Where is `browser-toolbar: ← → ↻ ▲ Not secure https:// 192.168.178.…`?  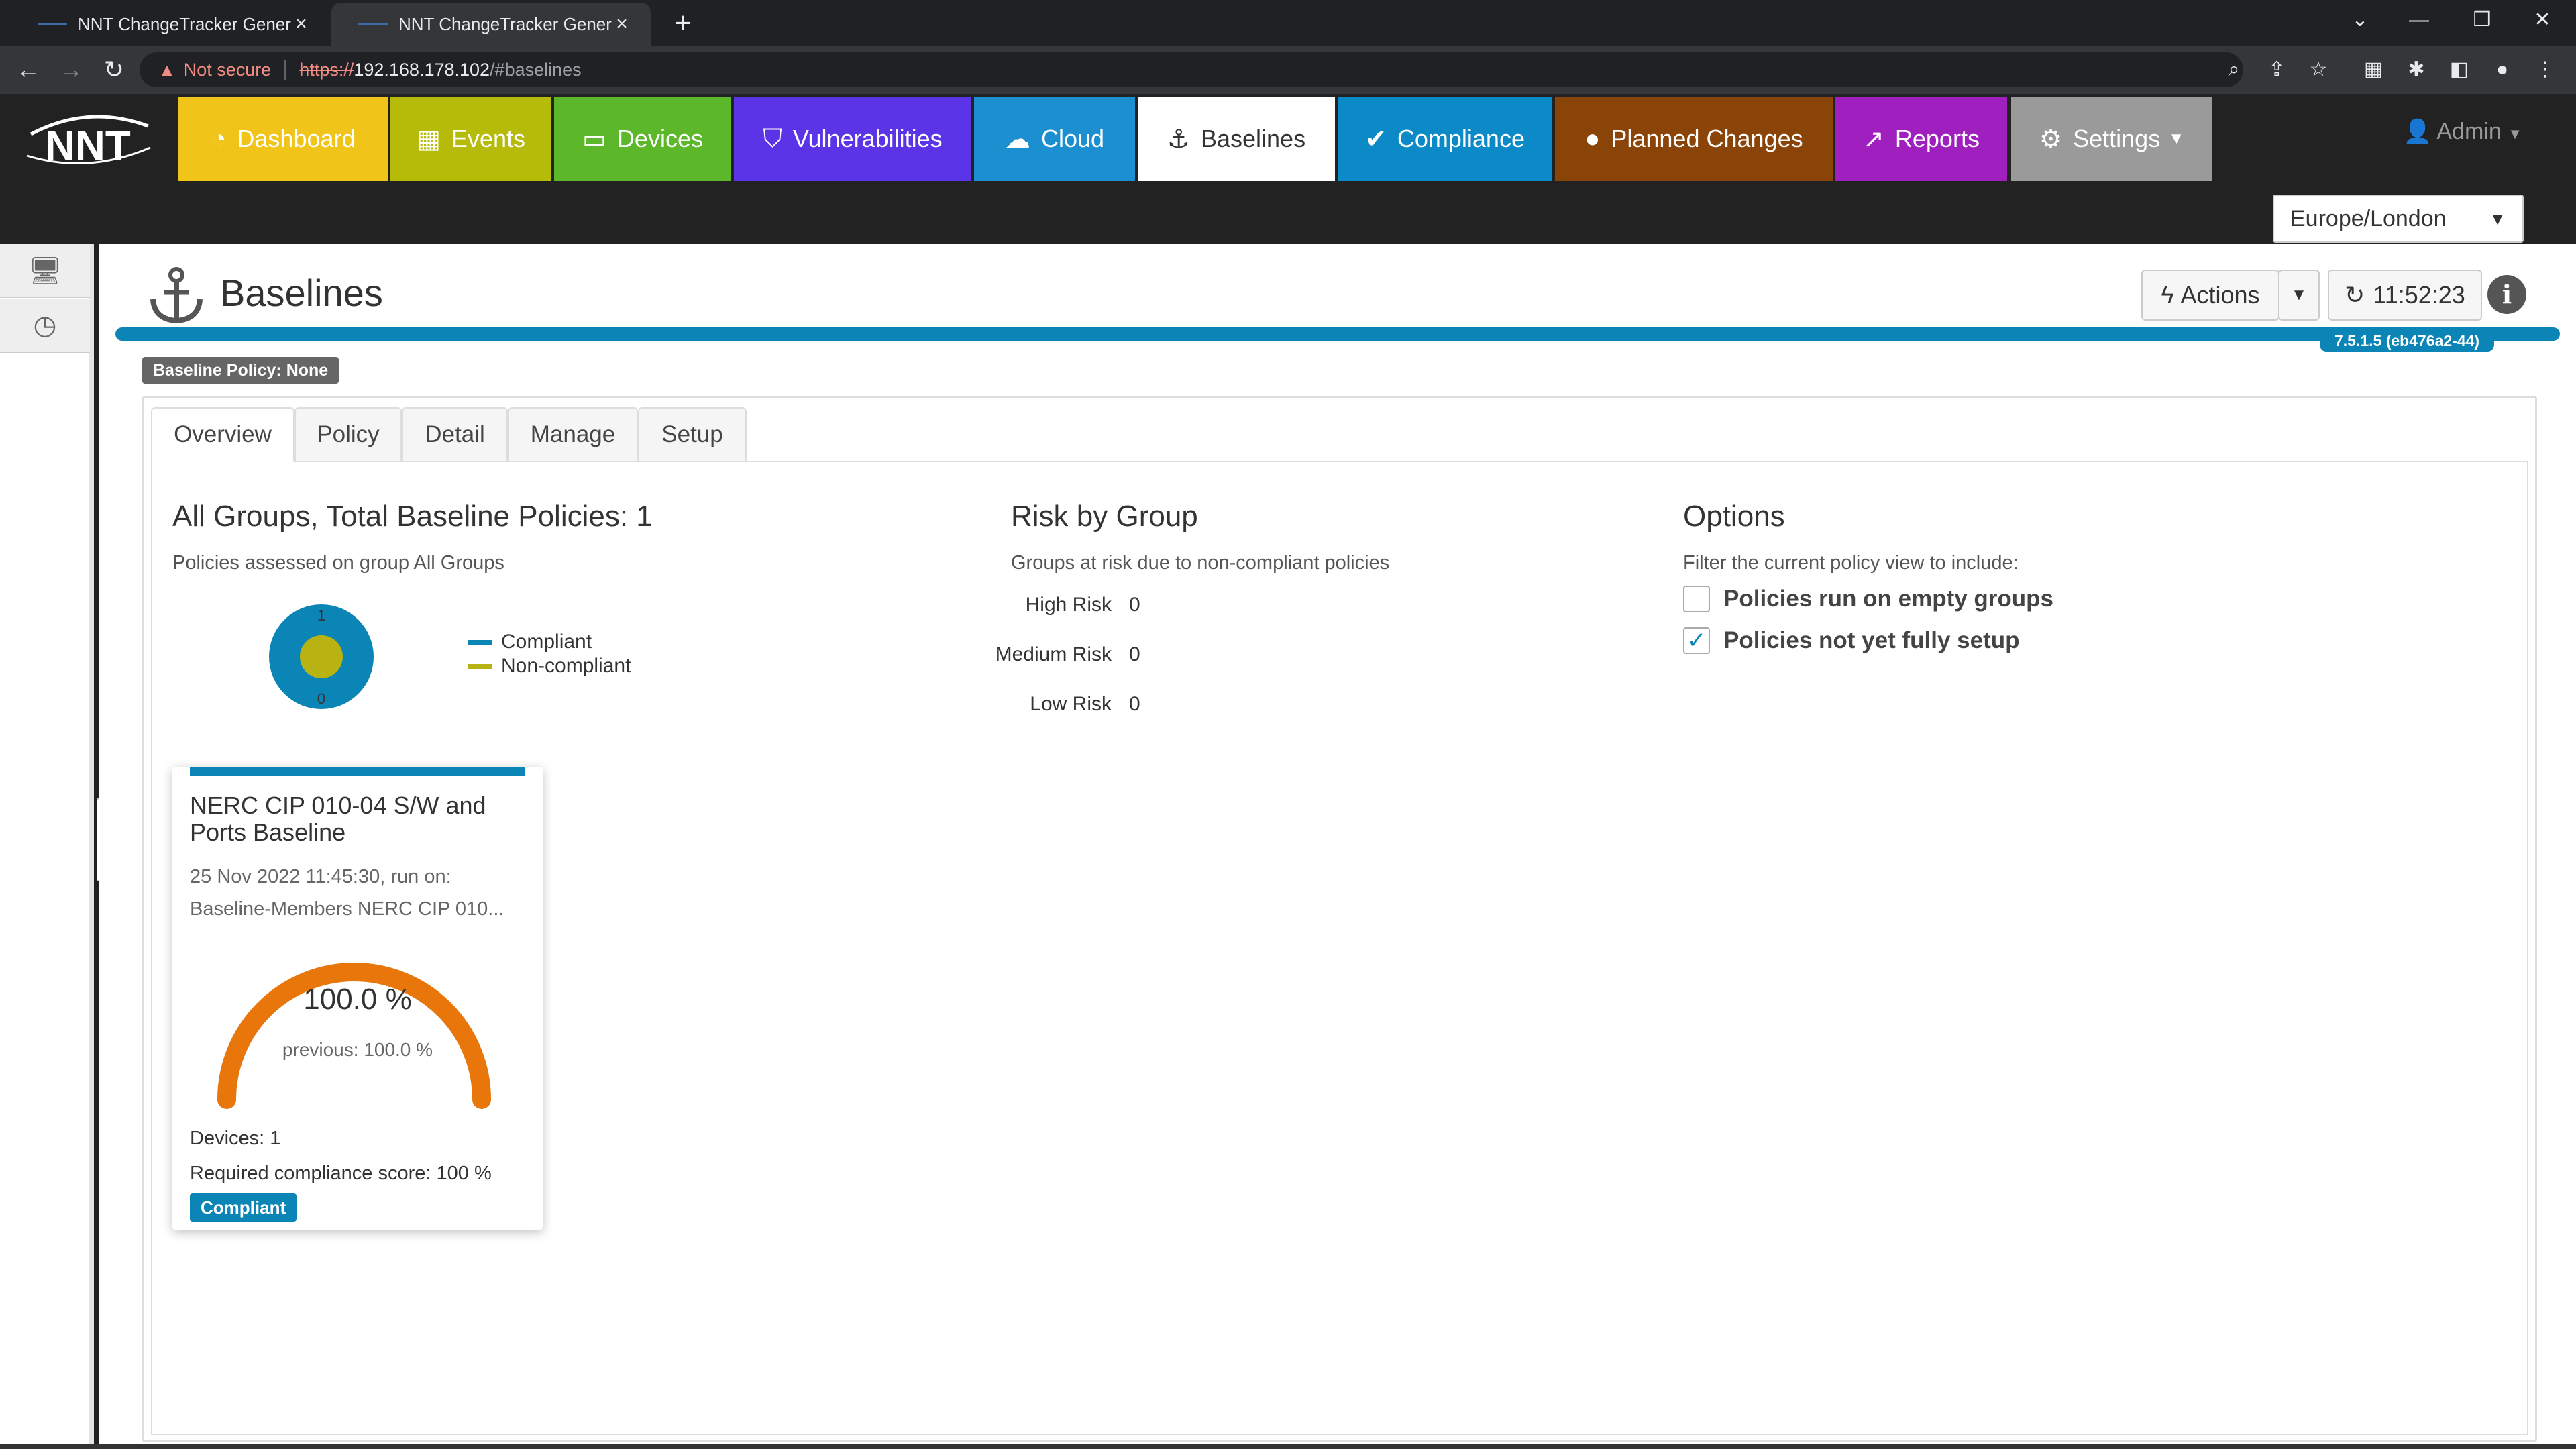 browser-toolbar: ← → ↻ ▲ Not secure https:// 192.168.178.… is located at coordinates (1288, 70).